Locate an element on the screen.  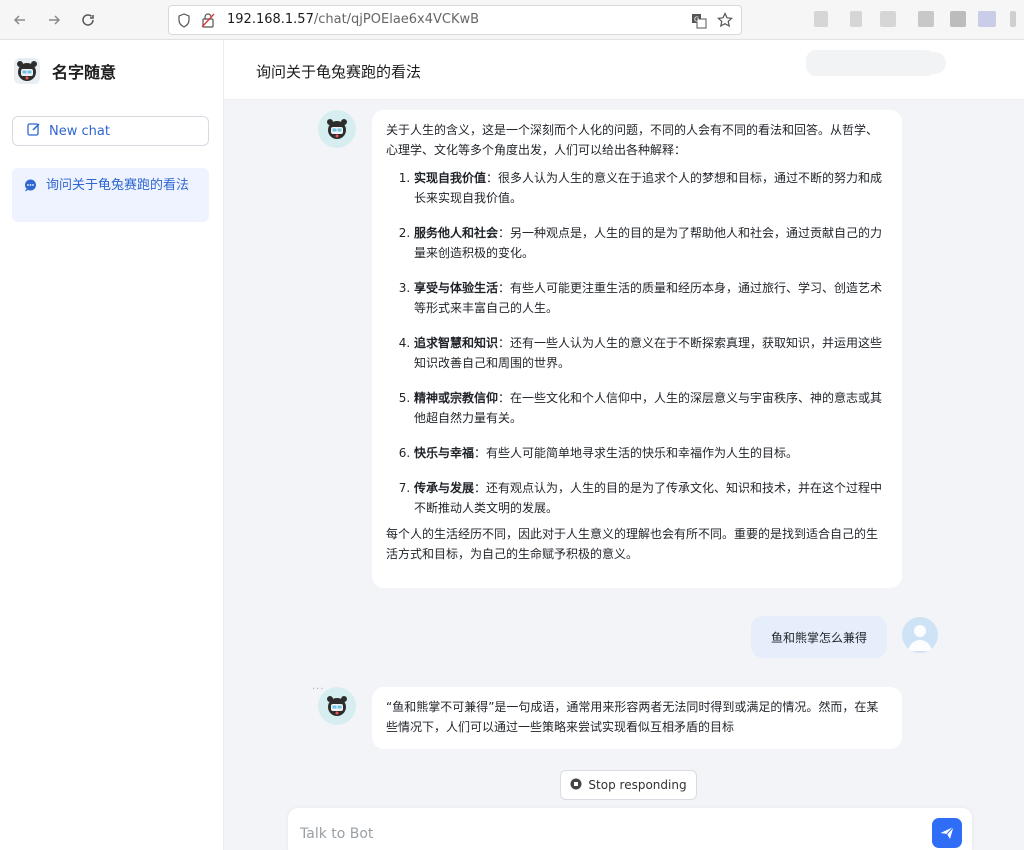
address-bar: 192.168.1.57/chat/qjPOElae6x4VCKwB G is located at coordinates (455, 20).